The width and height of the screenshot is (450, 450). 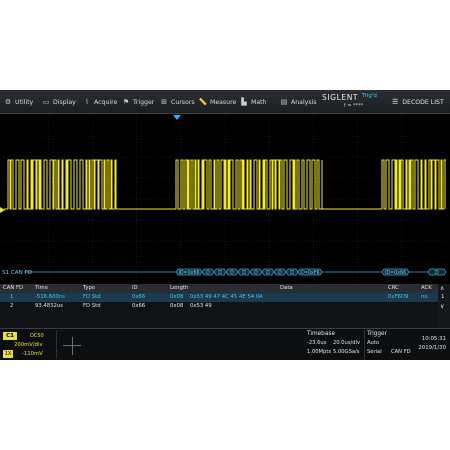 I want to click on table-header: CAN FD Time Type ID Length Data CRC ACK, so click(x=225, y=288).